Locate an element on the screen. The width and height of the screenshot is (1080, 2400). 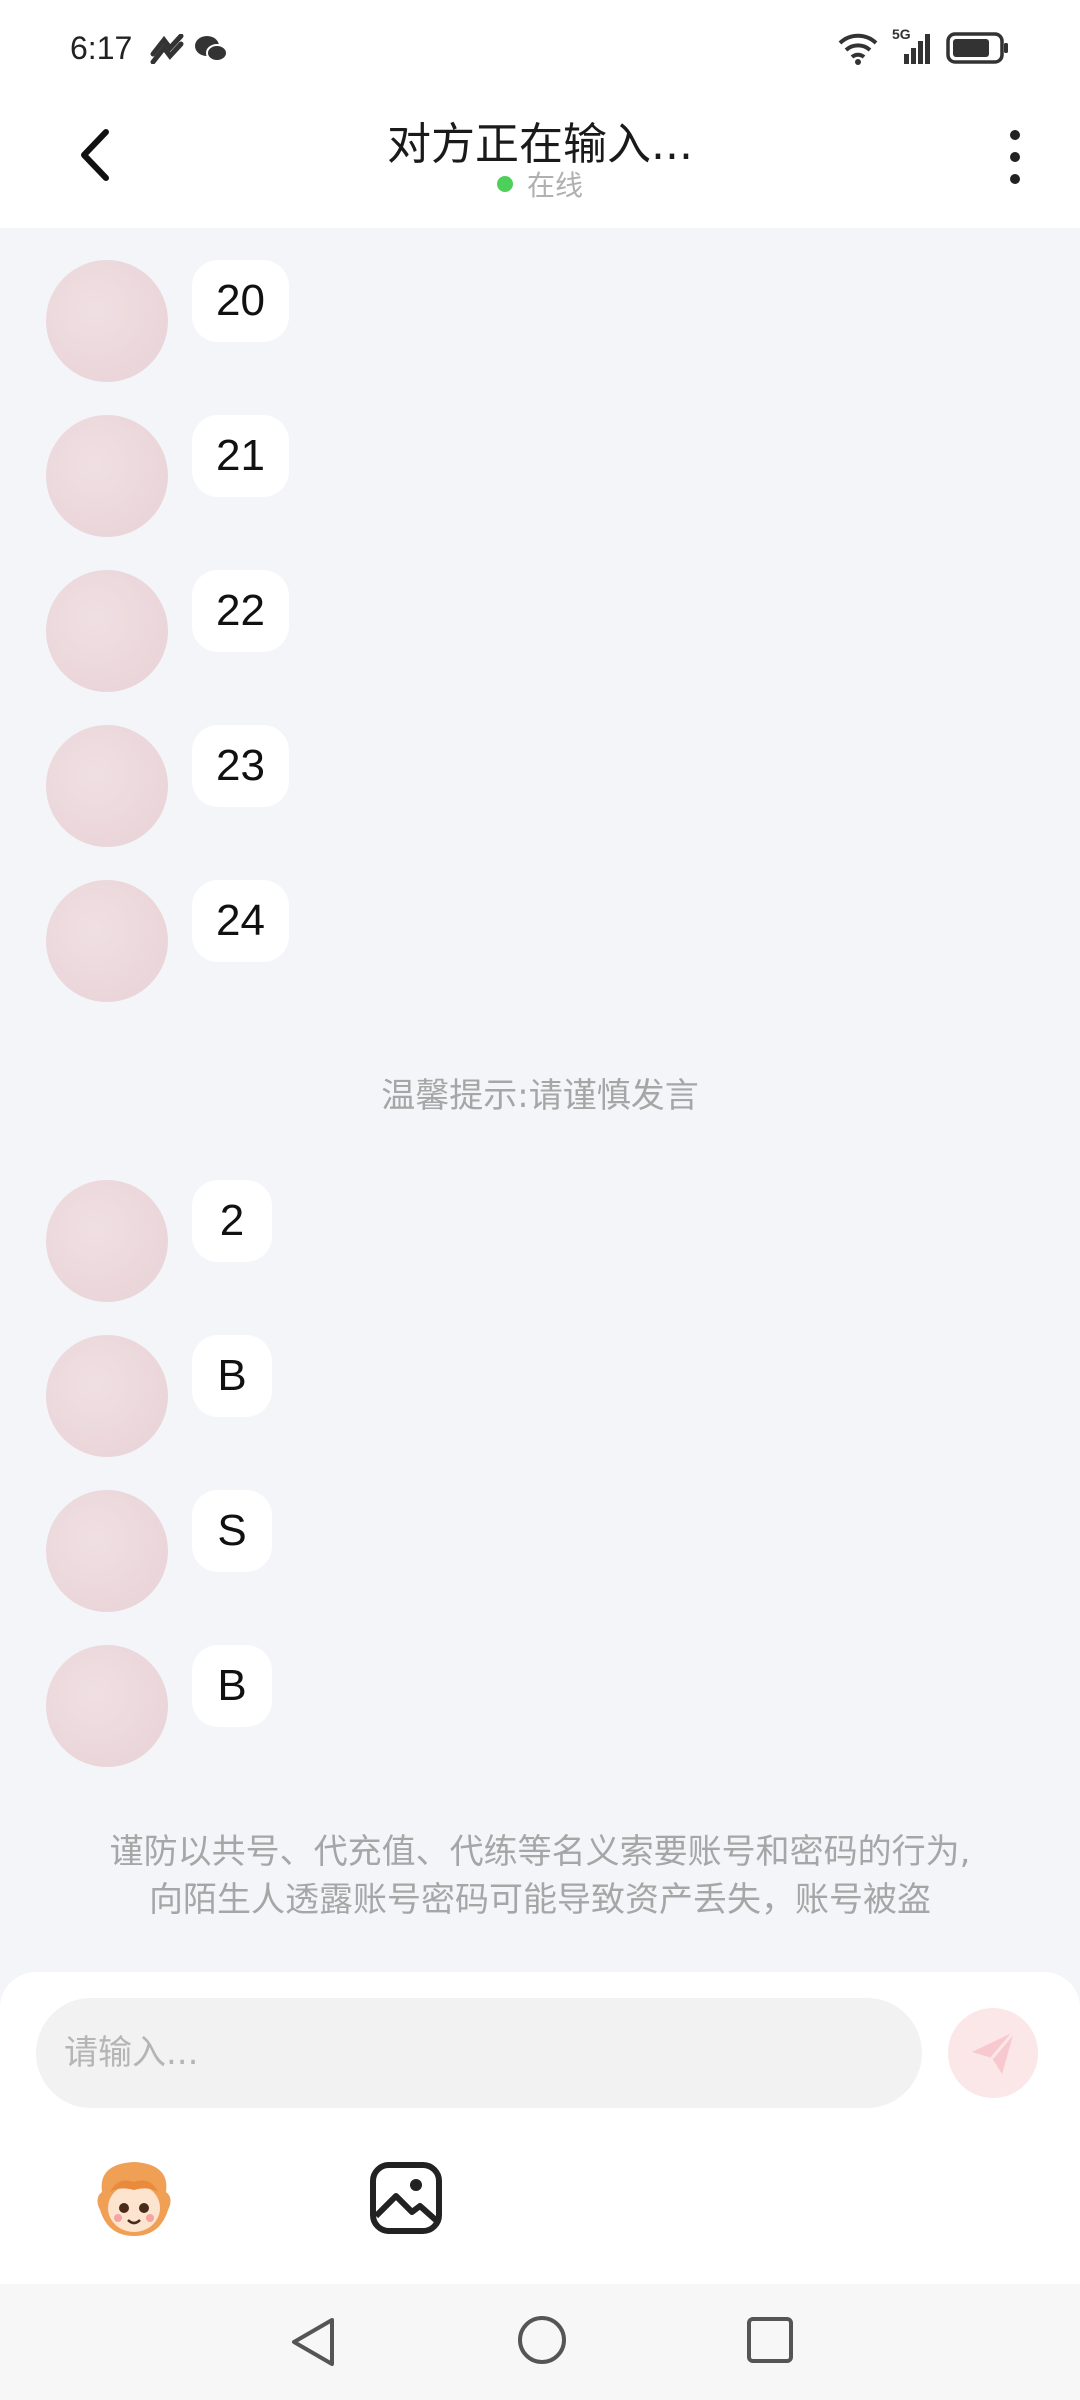
message-row: 24 is located at coordinates (167, 941).